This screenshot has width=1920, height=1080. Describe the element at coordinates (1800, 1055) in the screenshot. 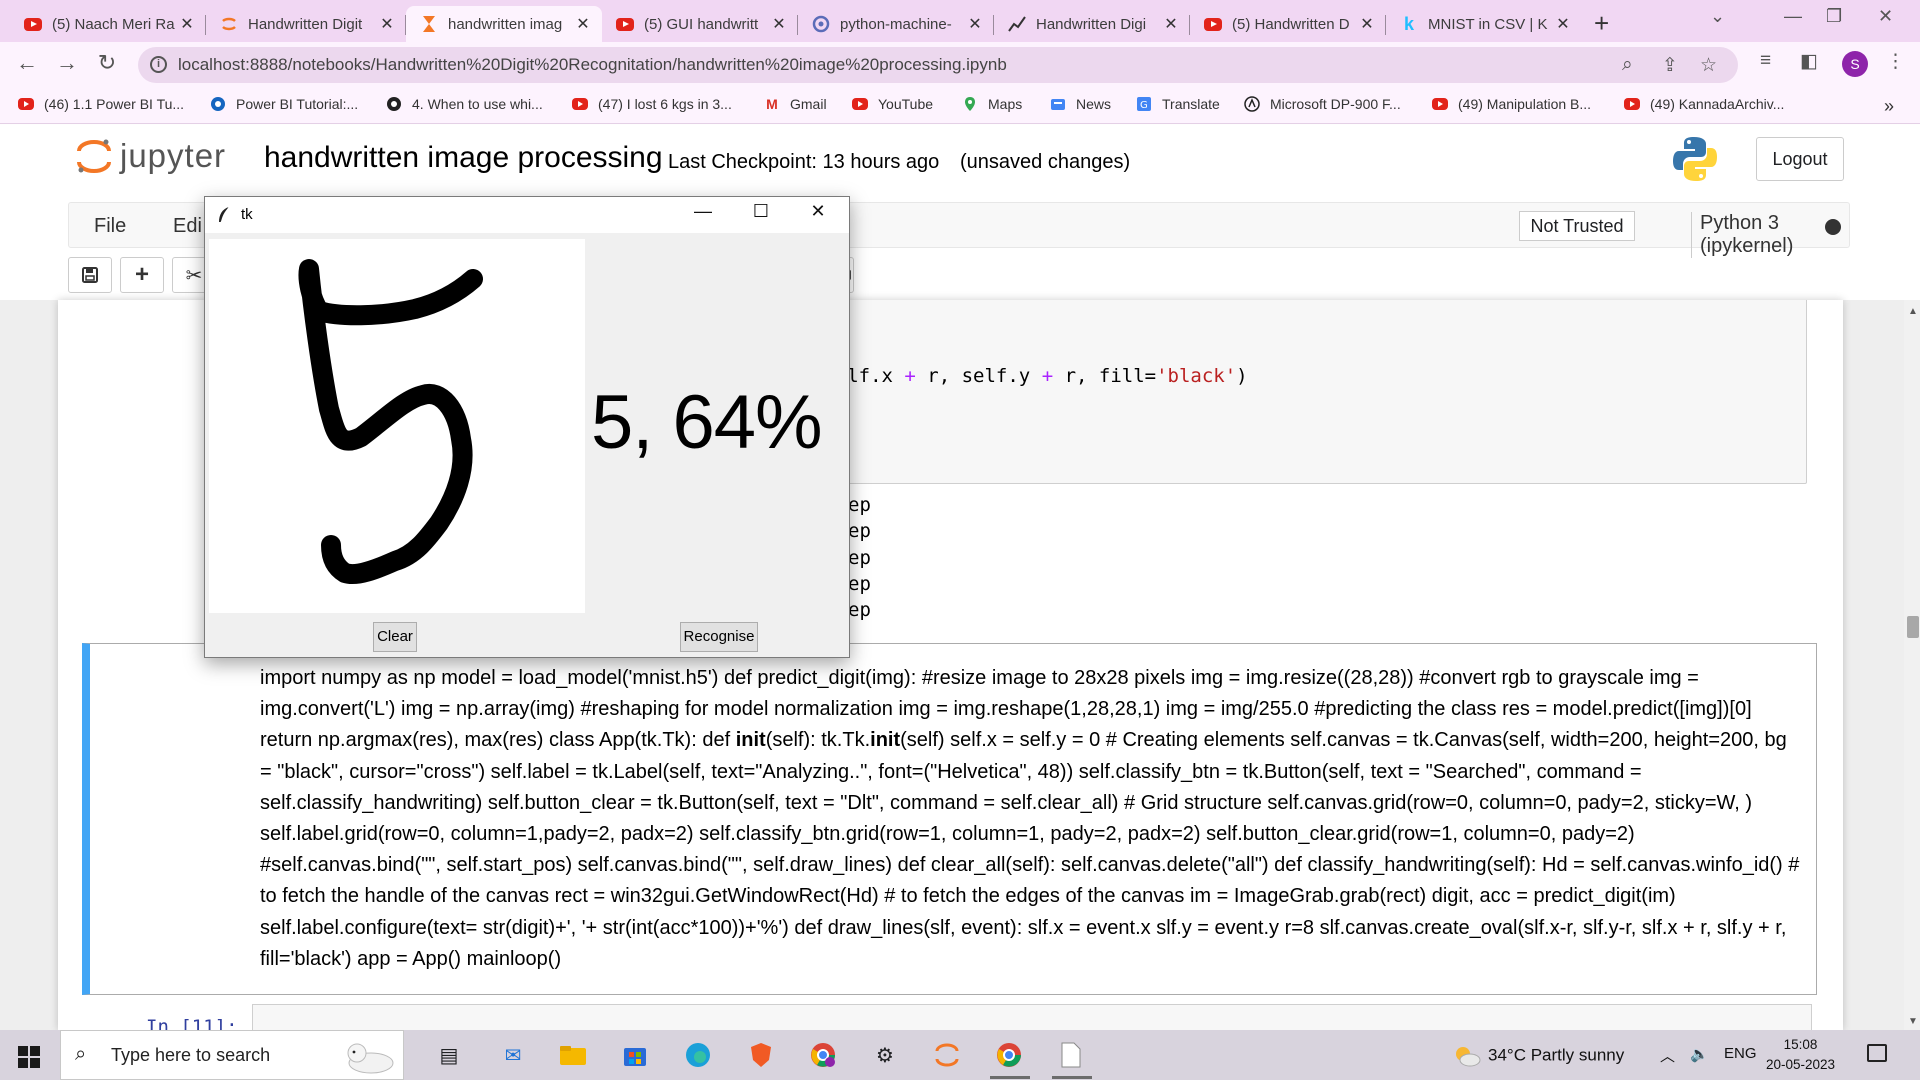

I see `system-clock: 15:08 20-05-2023` at that location.